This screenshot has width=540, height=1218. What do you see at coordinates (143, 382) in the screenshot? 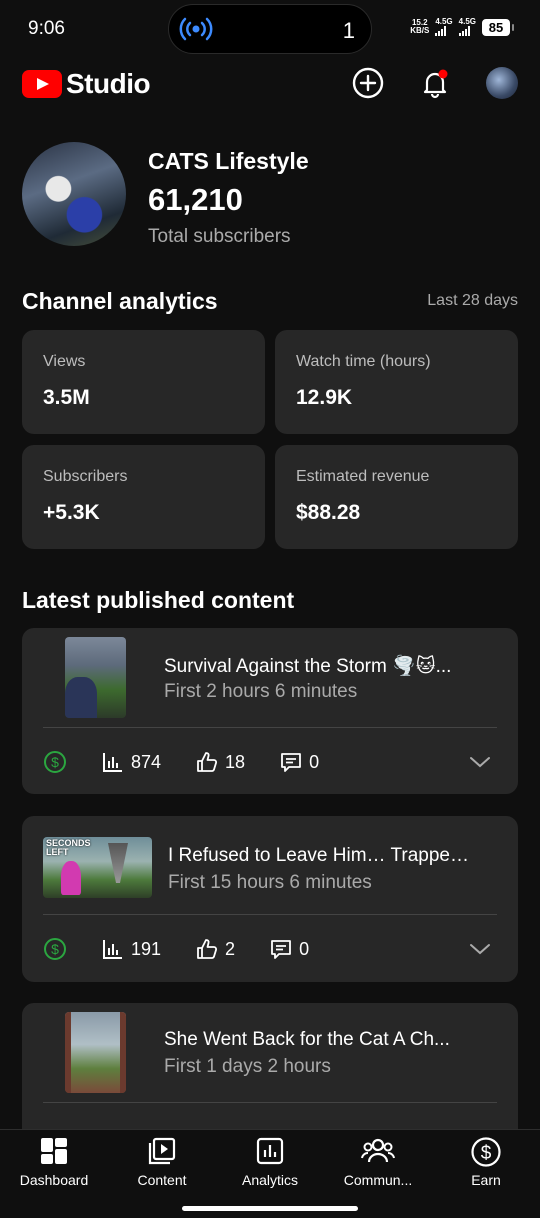
I see `views-card: Views 3.5M` at bounding box center [143, 382].